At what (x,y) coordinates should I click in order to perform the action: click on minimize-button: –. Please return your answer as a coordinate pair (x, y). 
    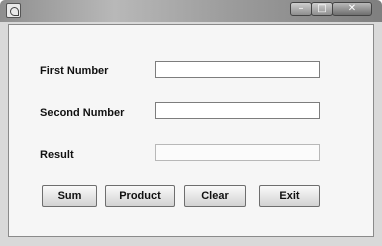
    Looking at the image, I should click on (301, 9).